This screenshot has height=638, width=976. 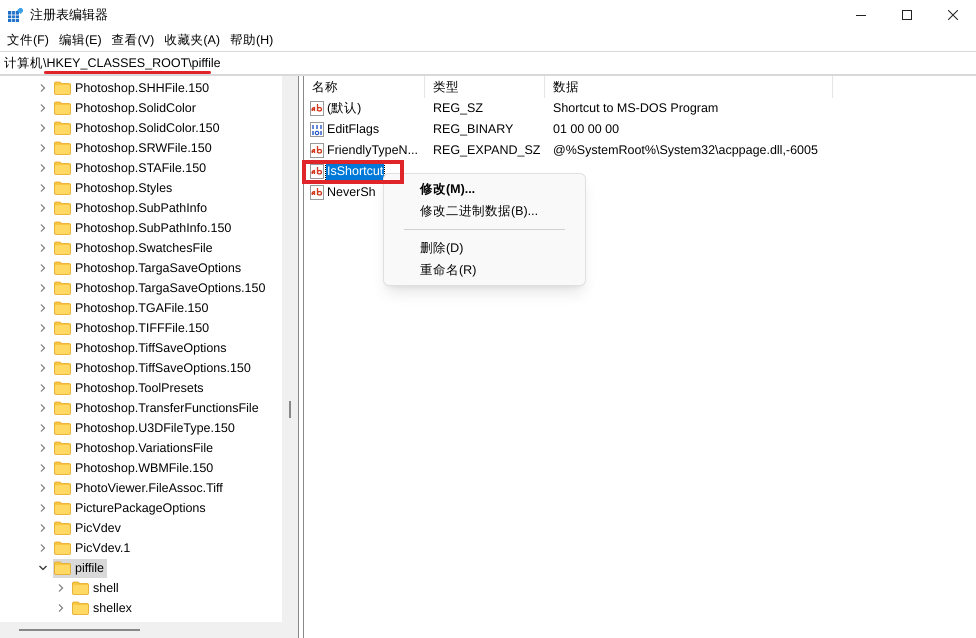 I want to click on value-name: NeverSh, so click(x=351, y=192).